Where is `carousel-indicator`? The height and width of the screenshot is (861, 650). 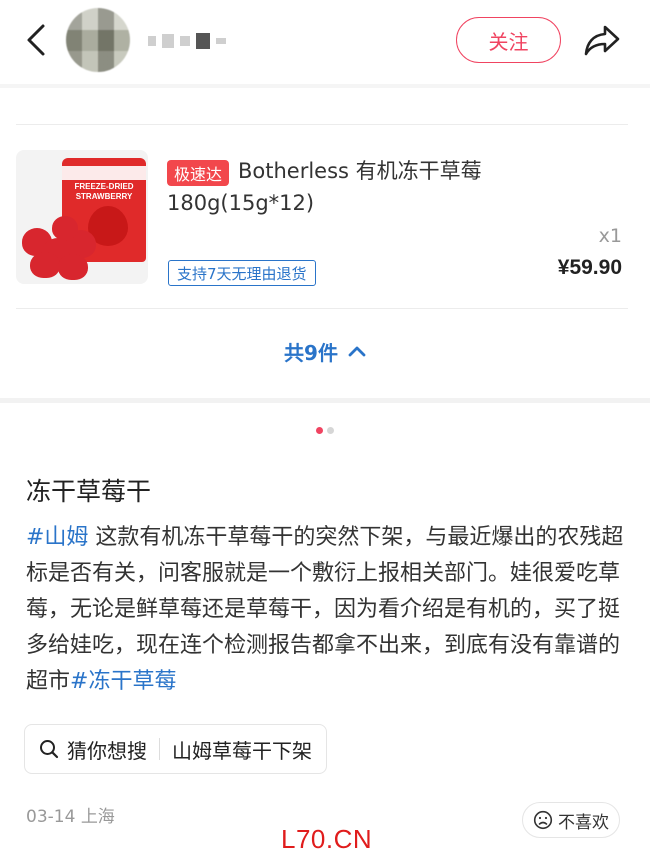
carousel-indicator is located at coordinates (325, 433).